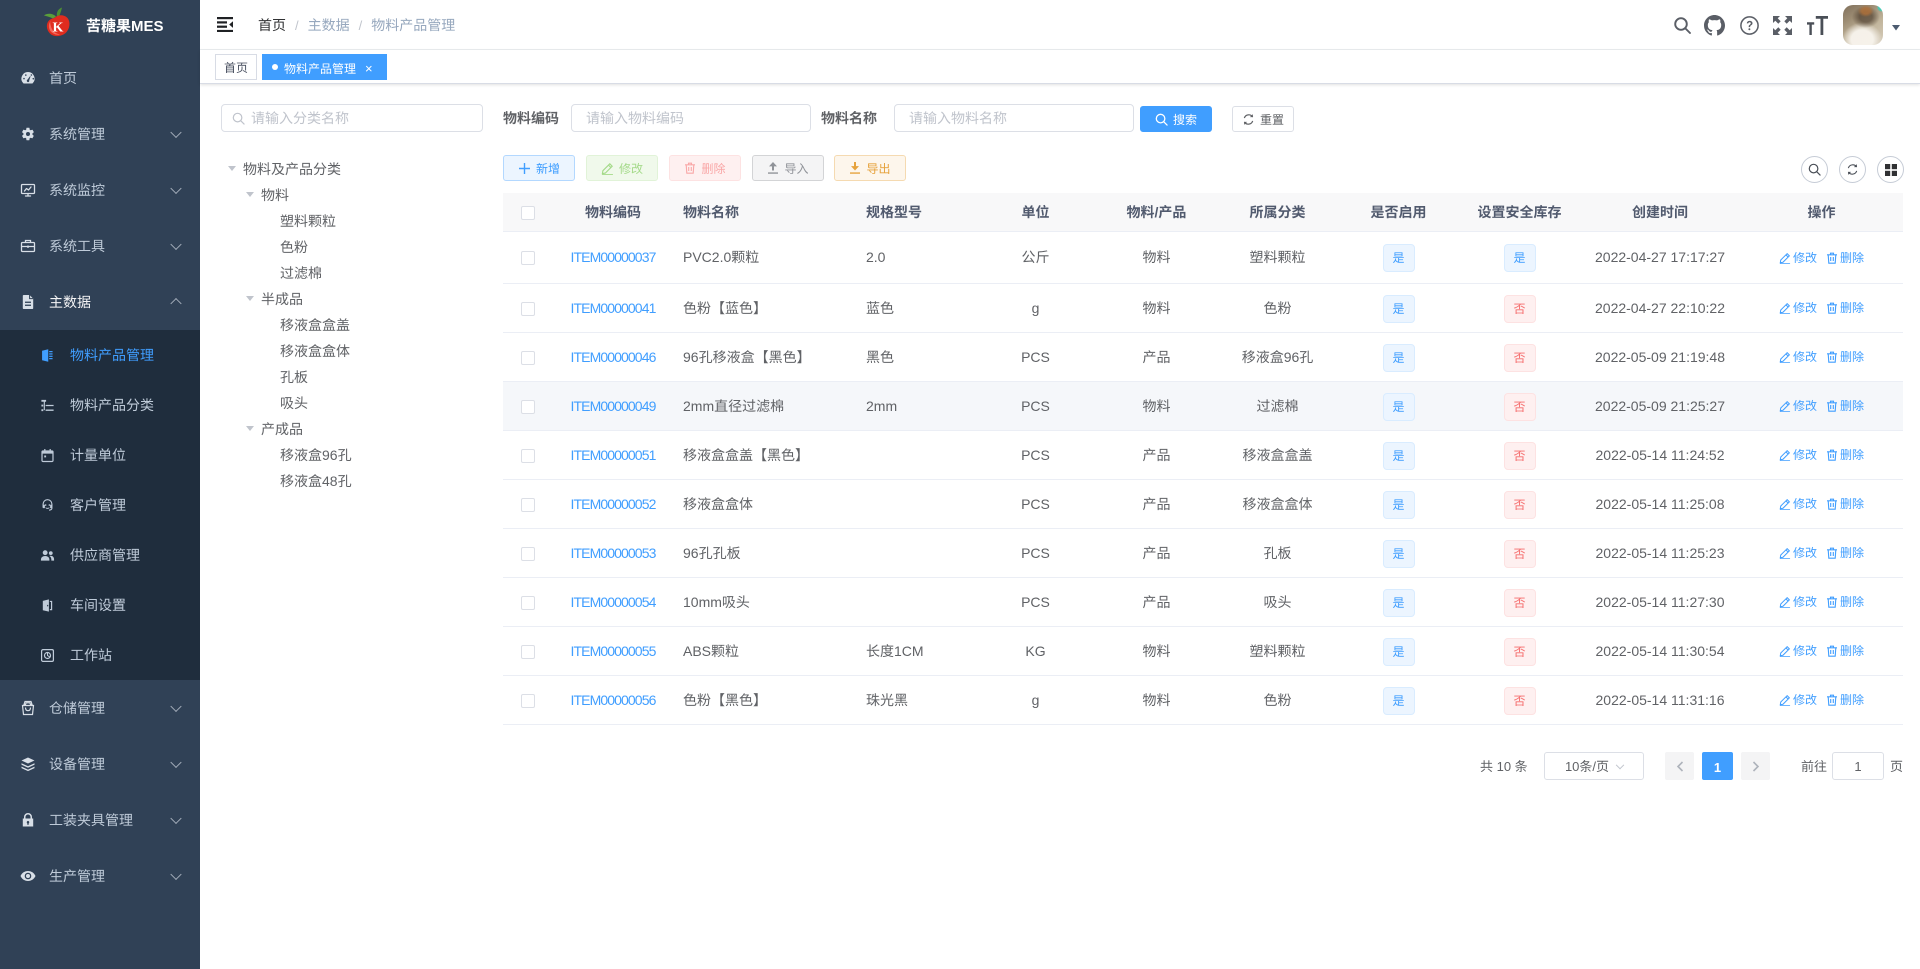 Image resolution: width=1920 pixels, height=969 pixels. Describe the element at coordinates (58, 28) in the screenshot. I see `svg-text: K` at that location.